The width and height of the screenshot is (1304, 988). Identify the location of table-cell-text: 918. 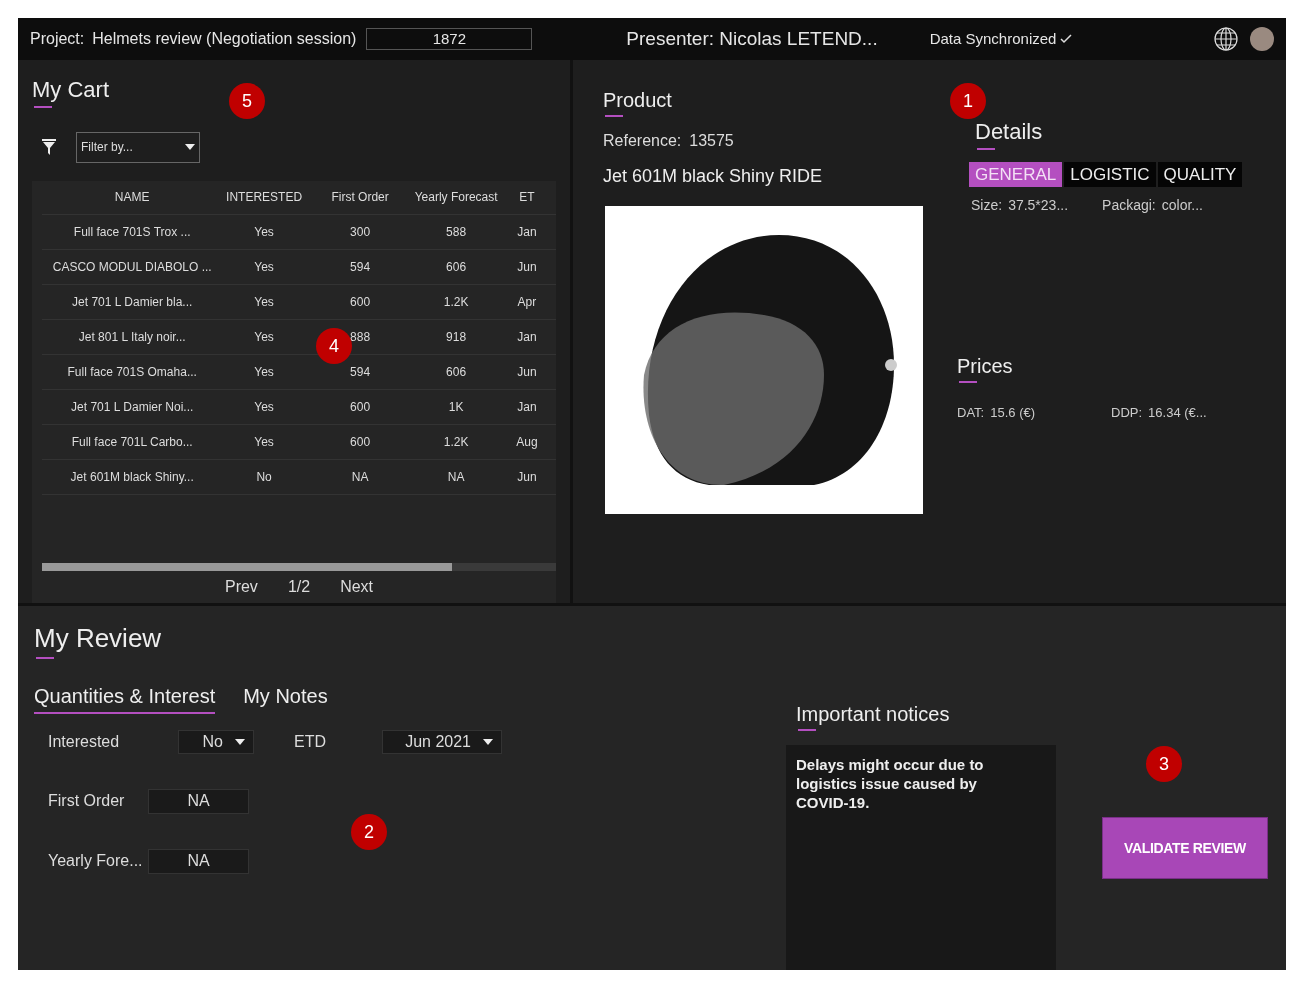
(456, 337).